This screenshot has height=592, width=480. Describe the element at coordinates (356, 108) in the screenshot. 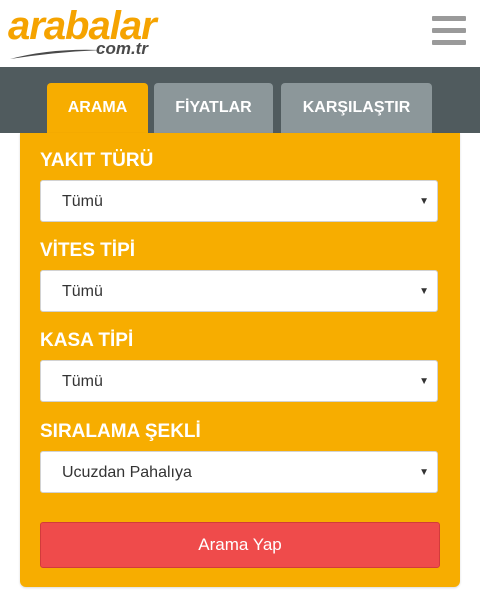

I see `tab-karsilastir: KARŞILAŞTIR` at that location.